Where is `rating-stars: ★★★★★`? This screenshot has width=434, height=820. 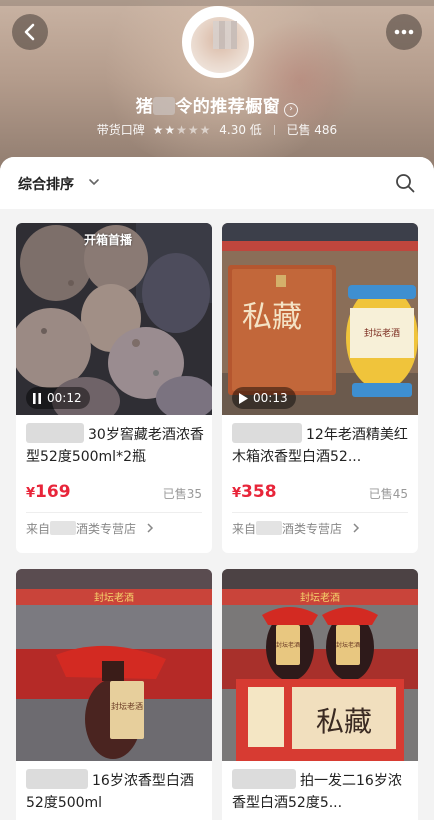
rating-stars: ★★★★★ is located at coordinates (182, 130).